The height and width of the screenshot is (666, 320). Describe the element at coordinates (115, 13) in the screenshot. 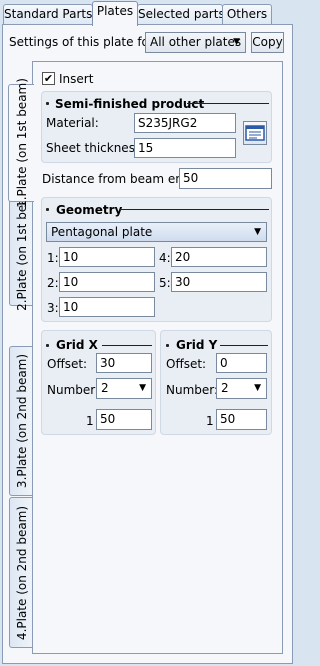

I see `tab-plates: Plates` at that location.